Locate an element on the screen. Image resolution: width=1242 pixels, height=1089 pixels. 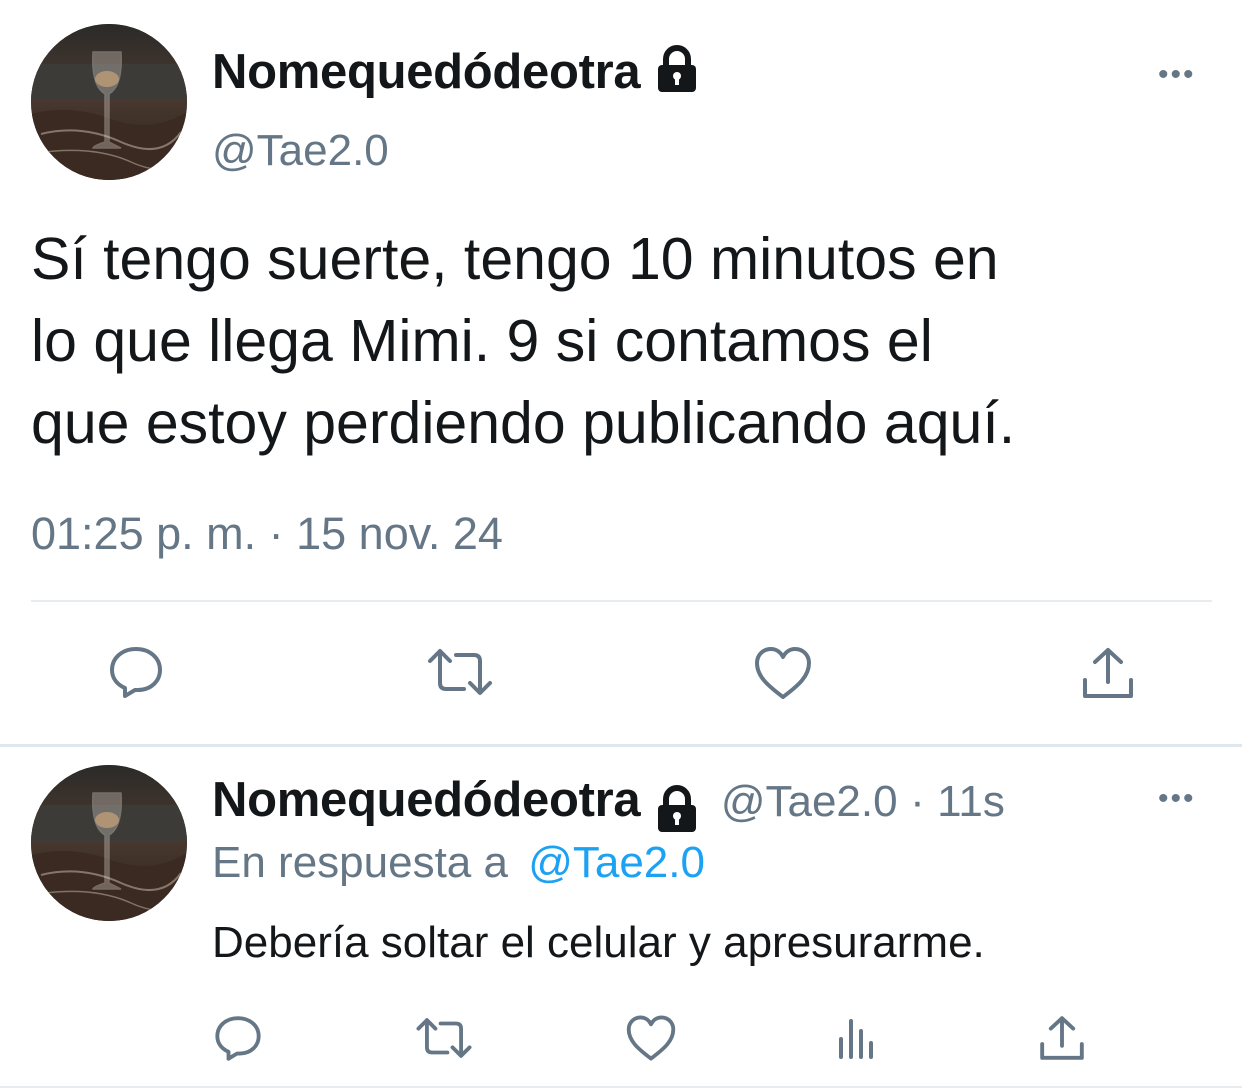
timestamp: 01:25 p. m. · 15 nov. 24 is located at coordinates (267, 534).